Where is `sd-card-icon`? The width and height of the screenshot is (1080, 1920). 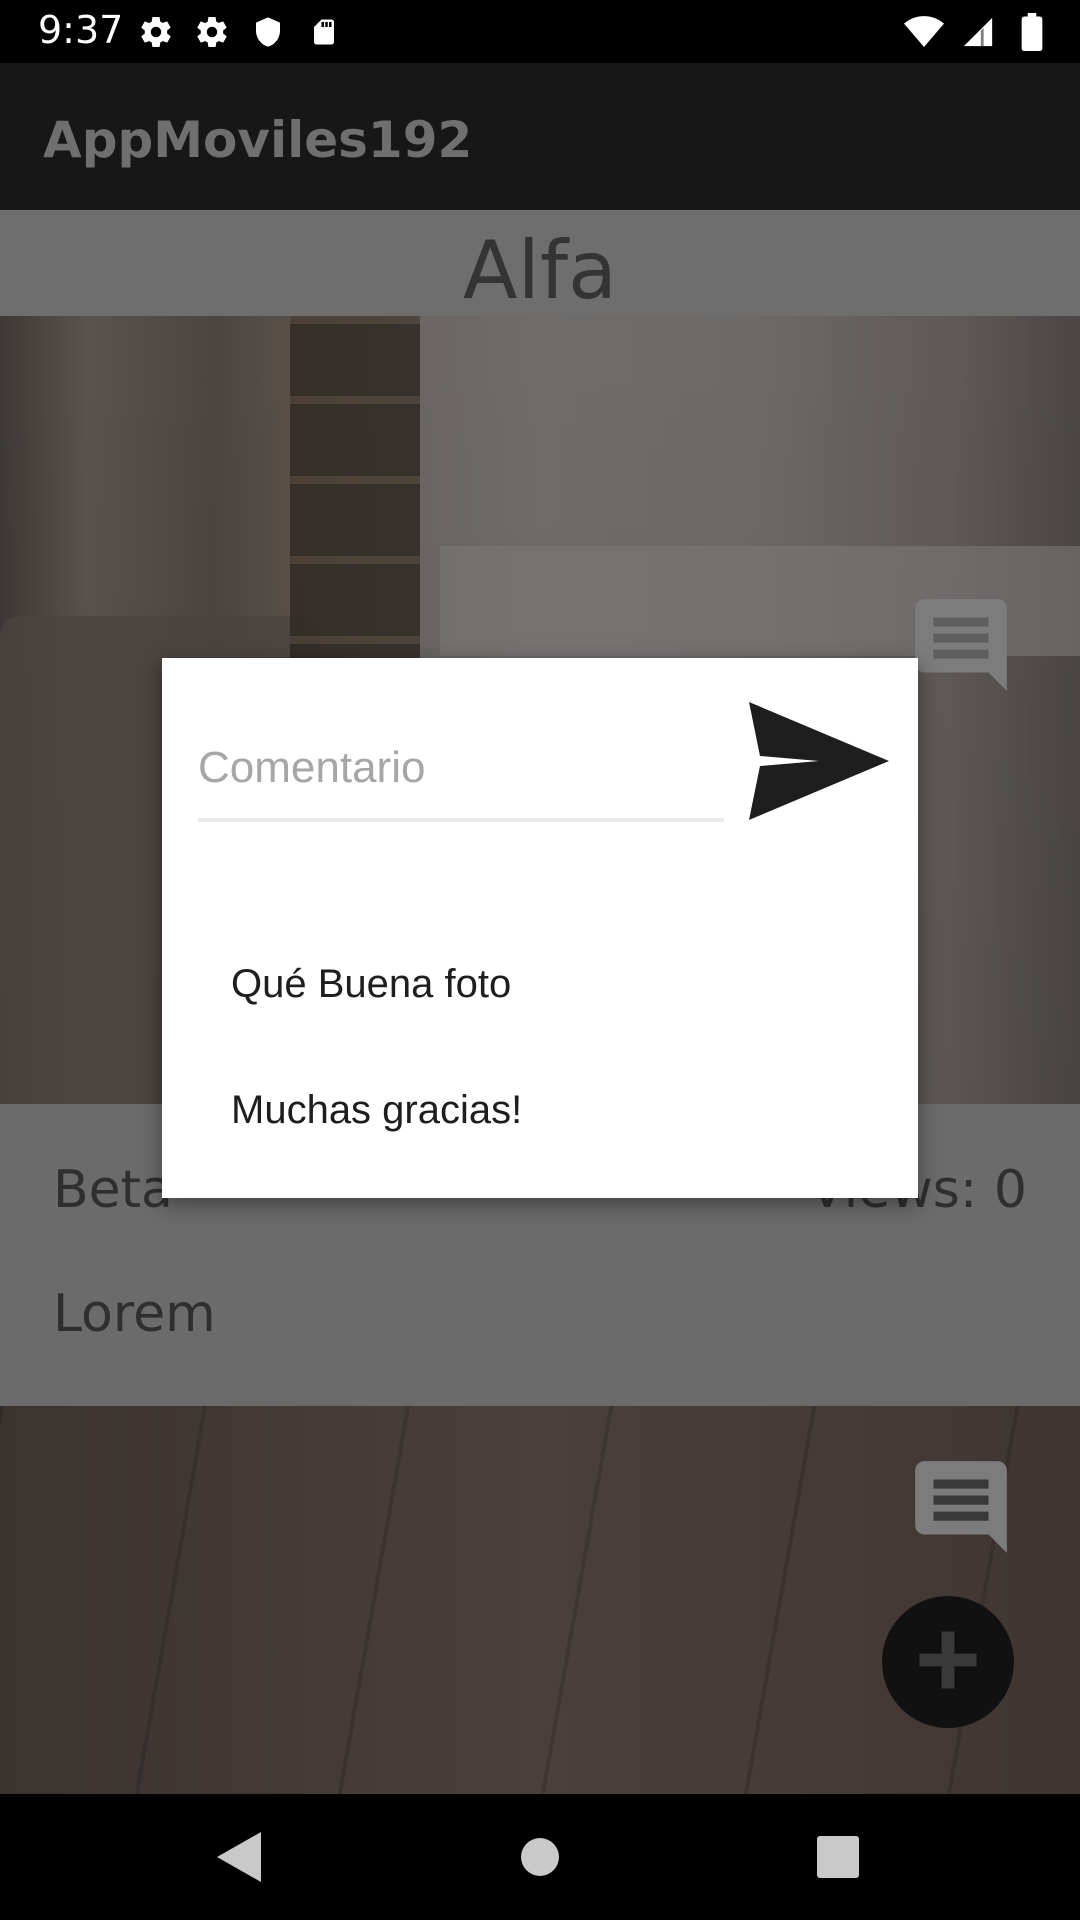 sd-card-icon is located at coordinates (324, 32).